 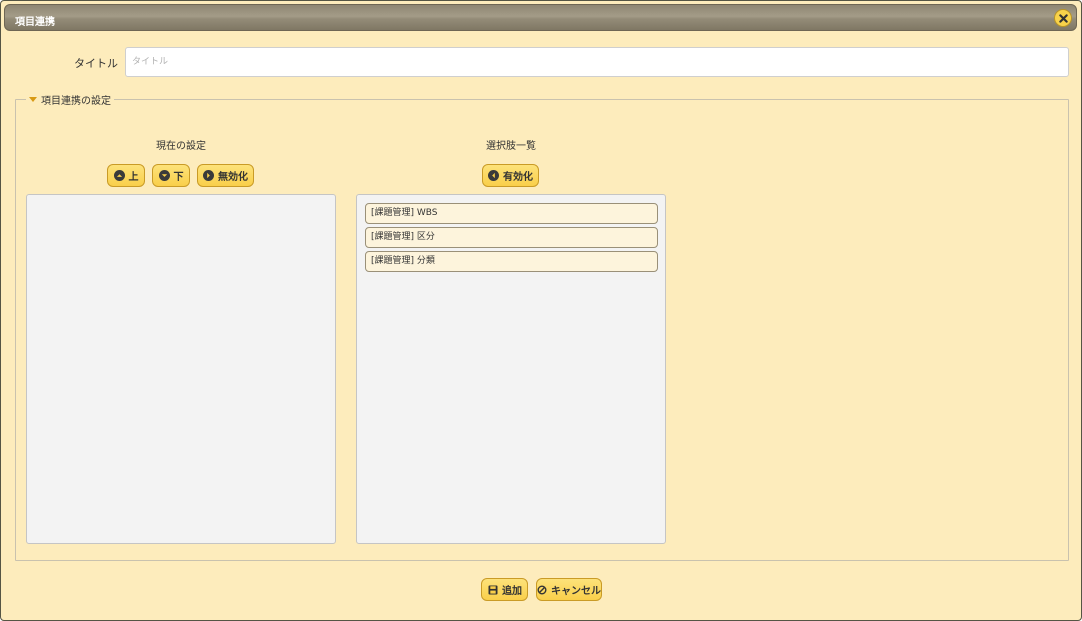 I want to click on ban-icon, so click(x=542, y=590).